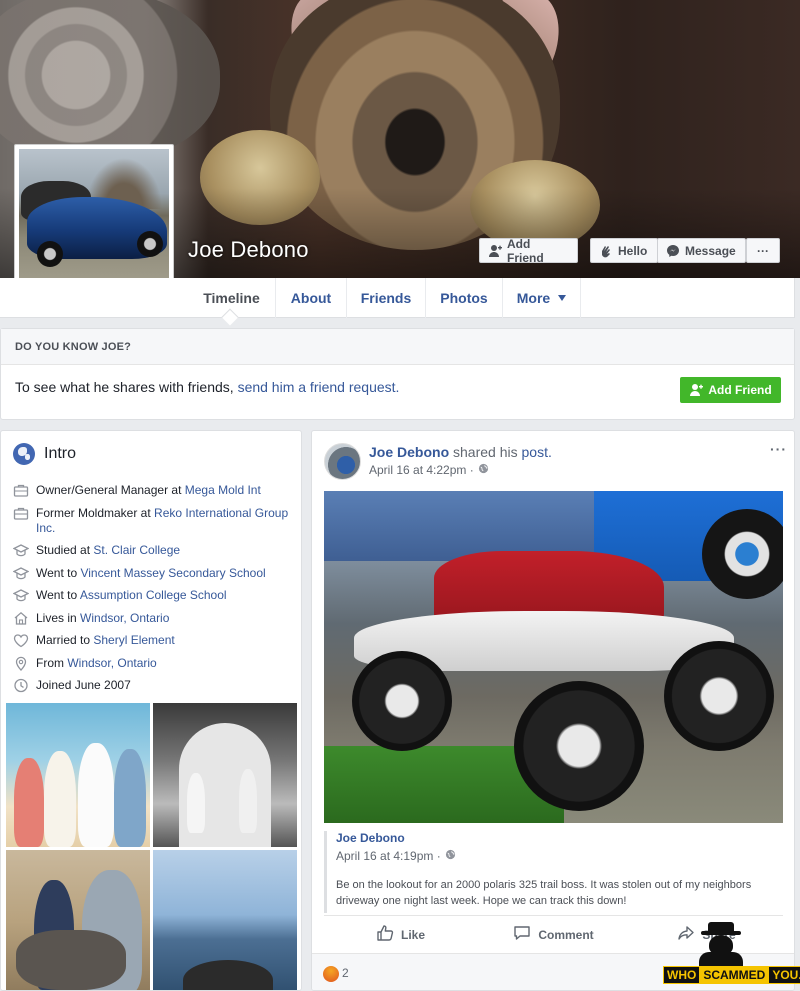 This screenshot has height=991, width=800. I want to click on like-button: Like, so click(400, 934).